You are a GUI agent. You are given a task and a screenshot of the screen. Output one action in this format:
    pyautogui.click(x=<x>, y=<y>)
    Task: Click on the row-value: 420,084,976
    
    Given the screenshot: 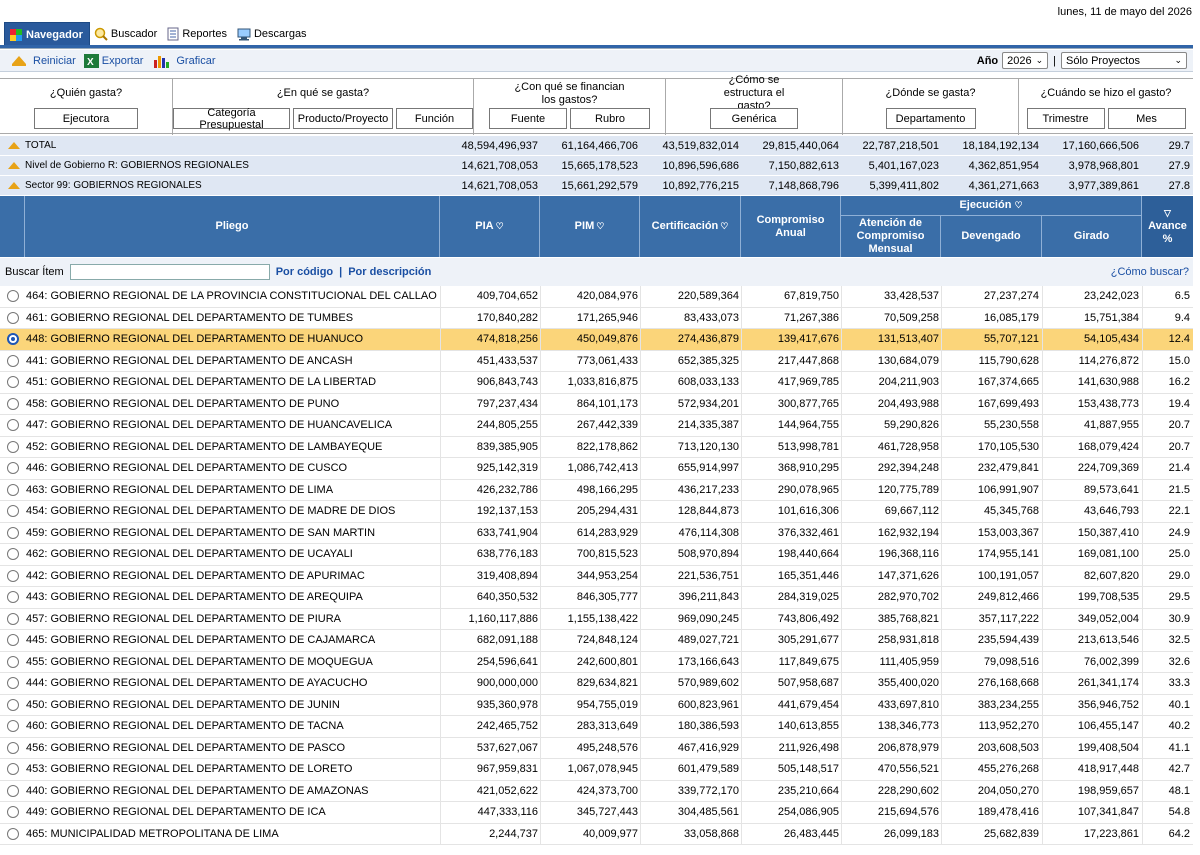 What is the action you would take?
    pyautogui.click(x=607, y=296)
    